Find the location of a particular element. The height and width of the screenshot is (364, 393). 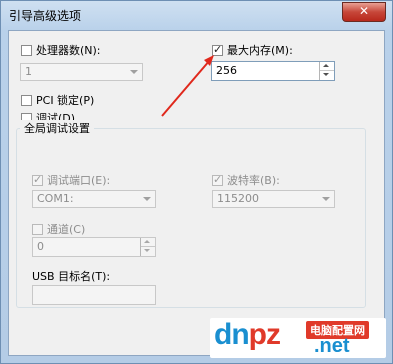

channel-row: 通道(C) is located at coordinates (58, 229).